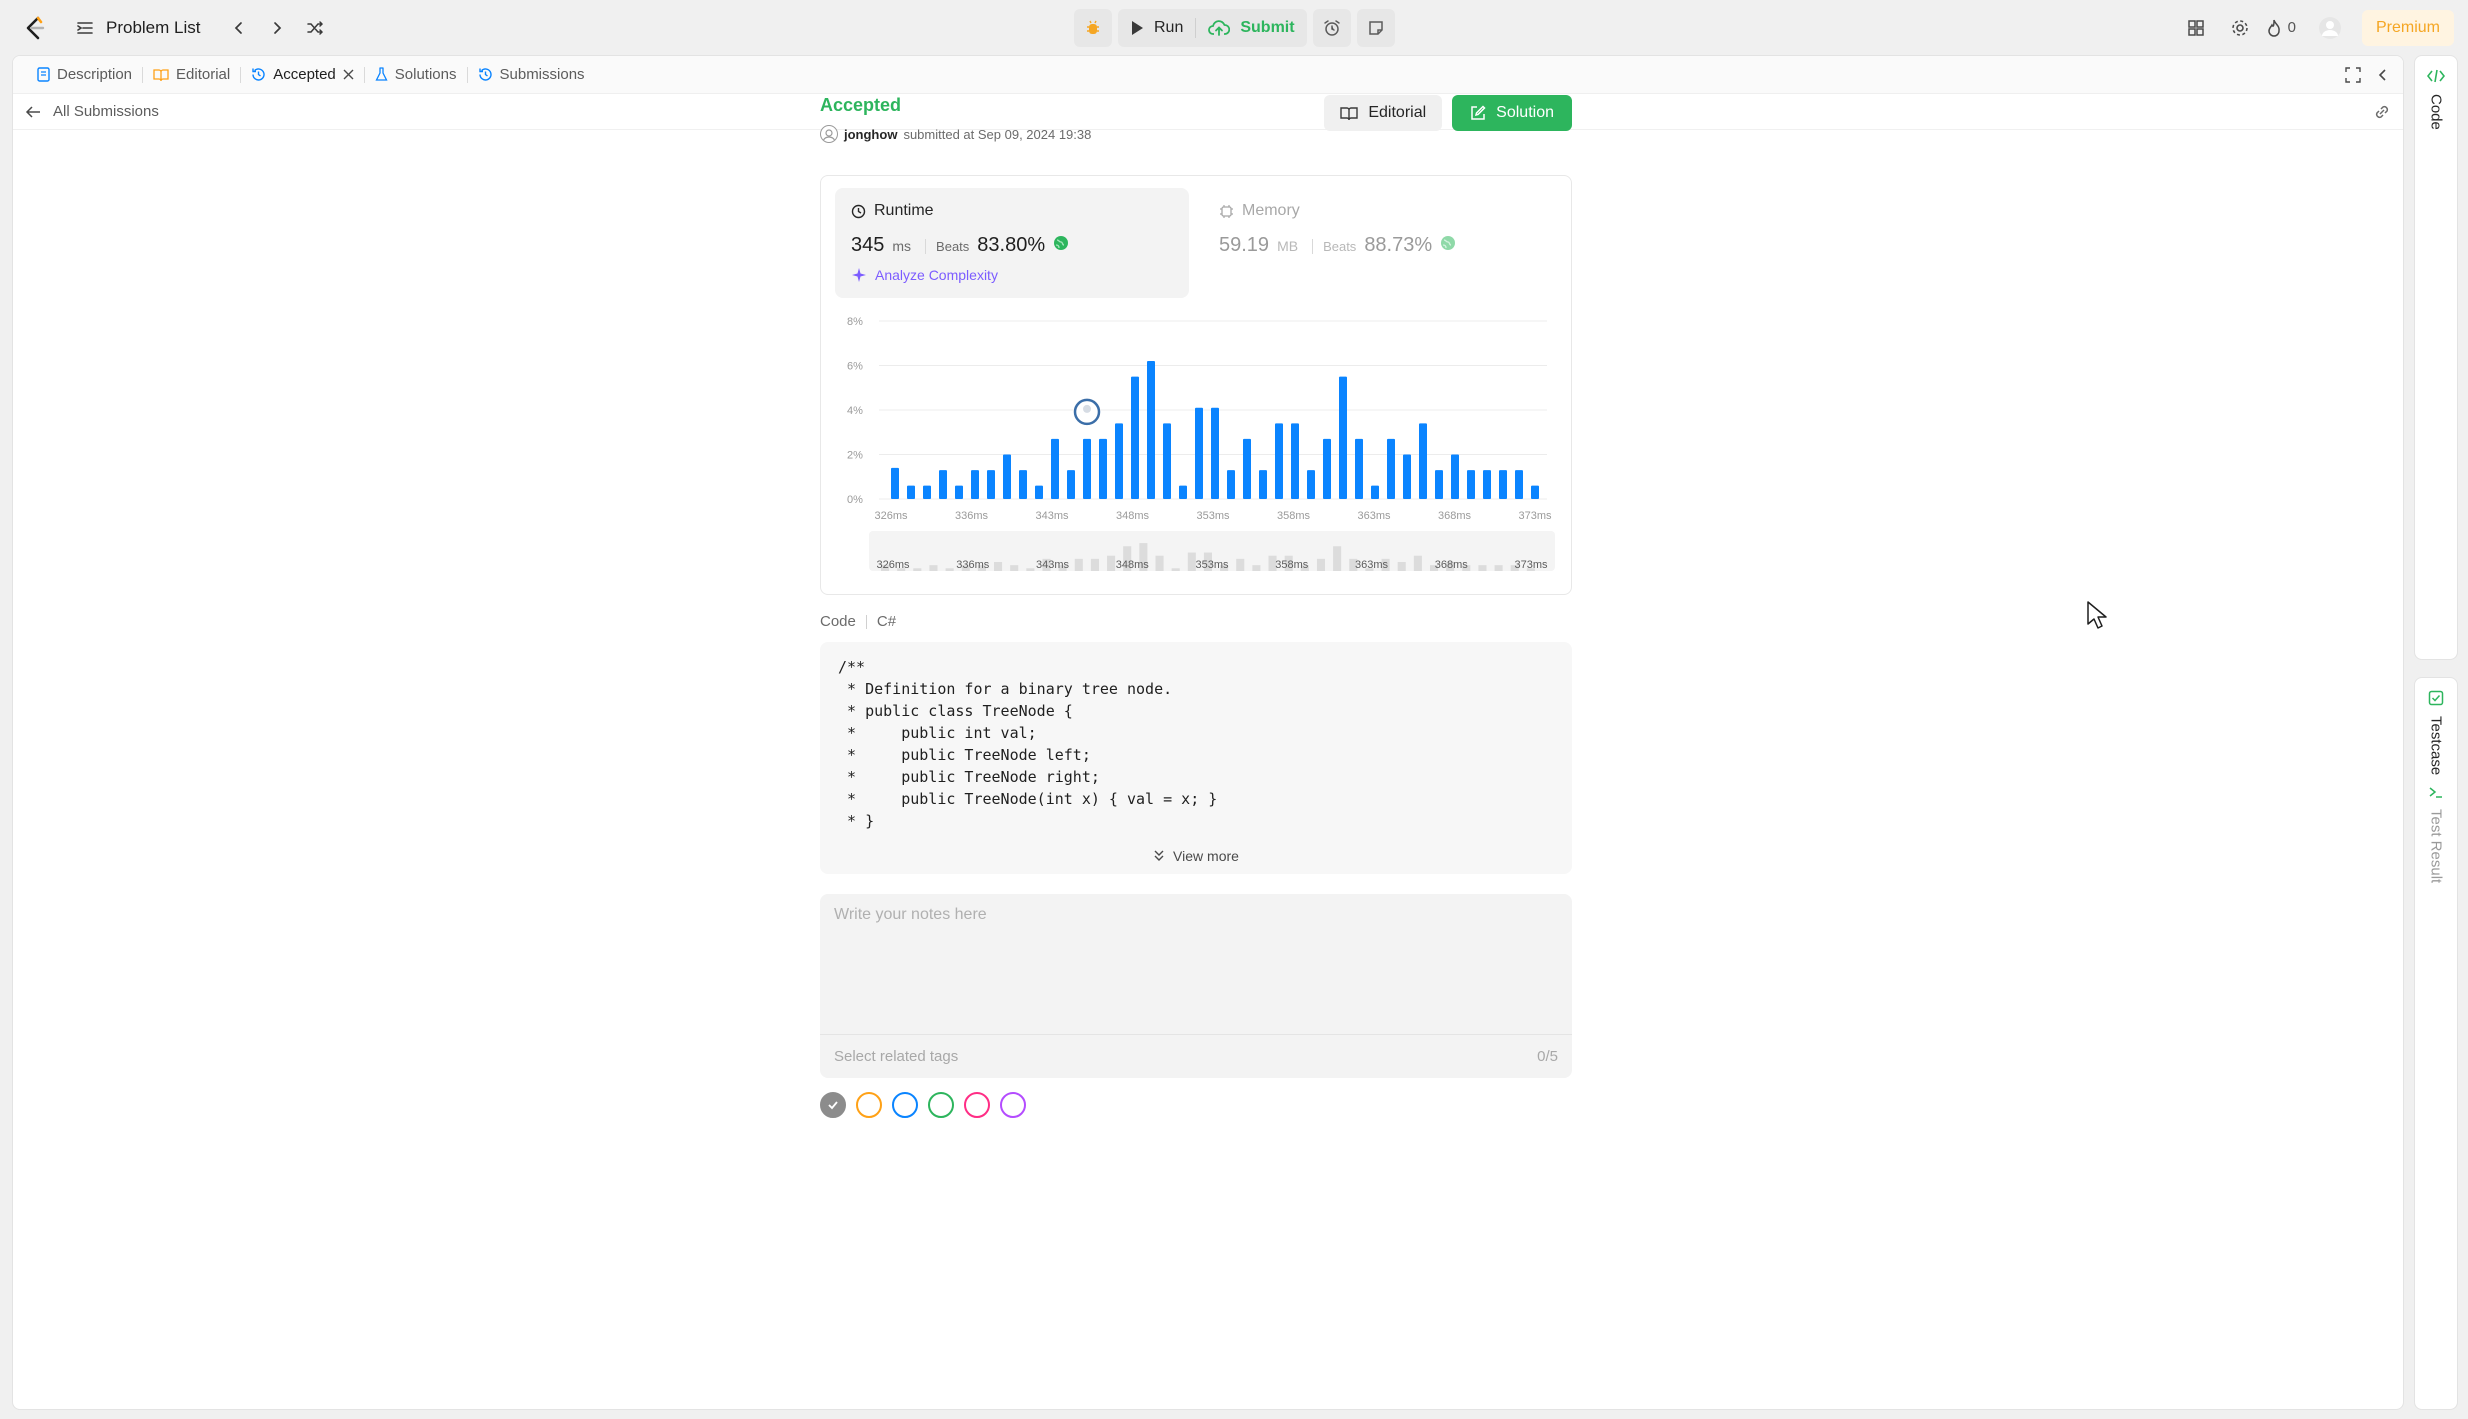  What do you see at coordinates (855, 411) in the screenshot?
I see `chart-y-tick: 4%` at bounding box center [855, 411].